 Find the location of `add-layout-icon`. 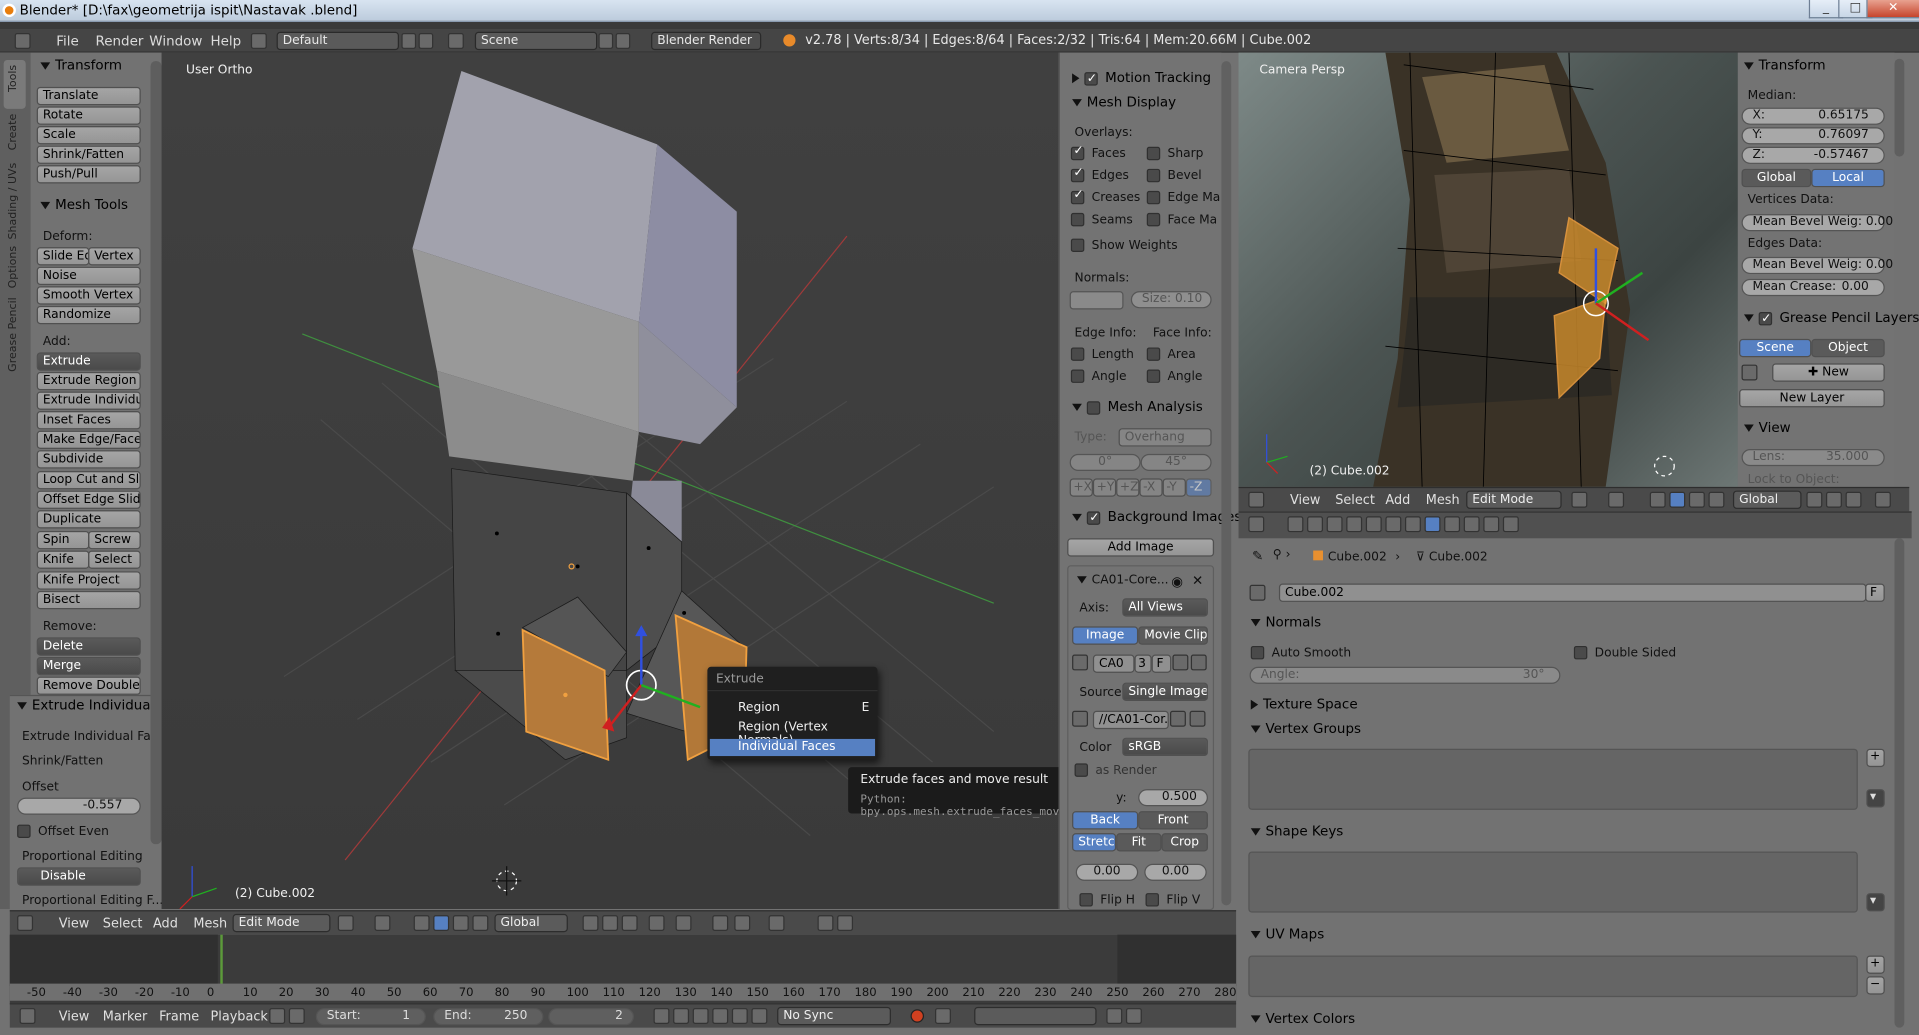

add-layout-icon is located at coordinates (409, 41).